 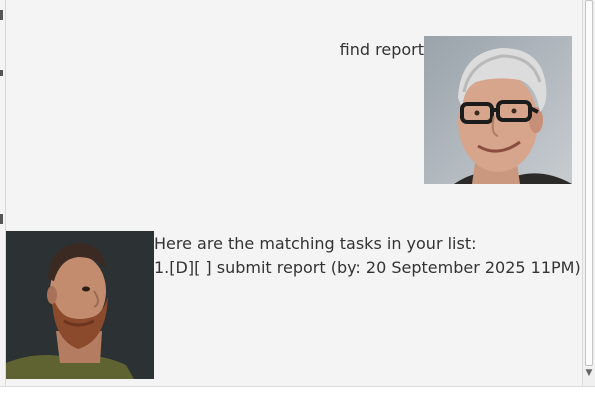 I want to click on scrollbar-thumb, so click(x=589, y=183).